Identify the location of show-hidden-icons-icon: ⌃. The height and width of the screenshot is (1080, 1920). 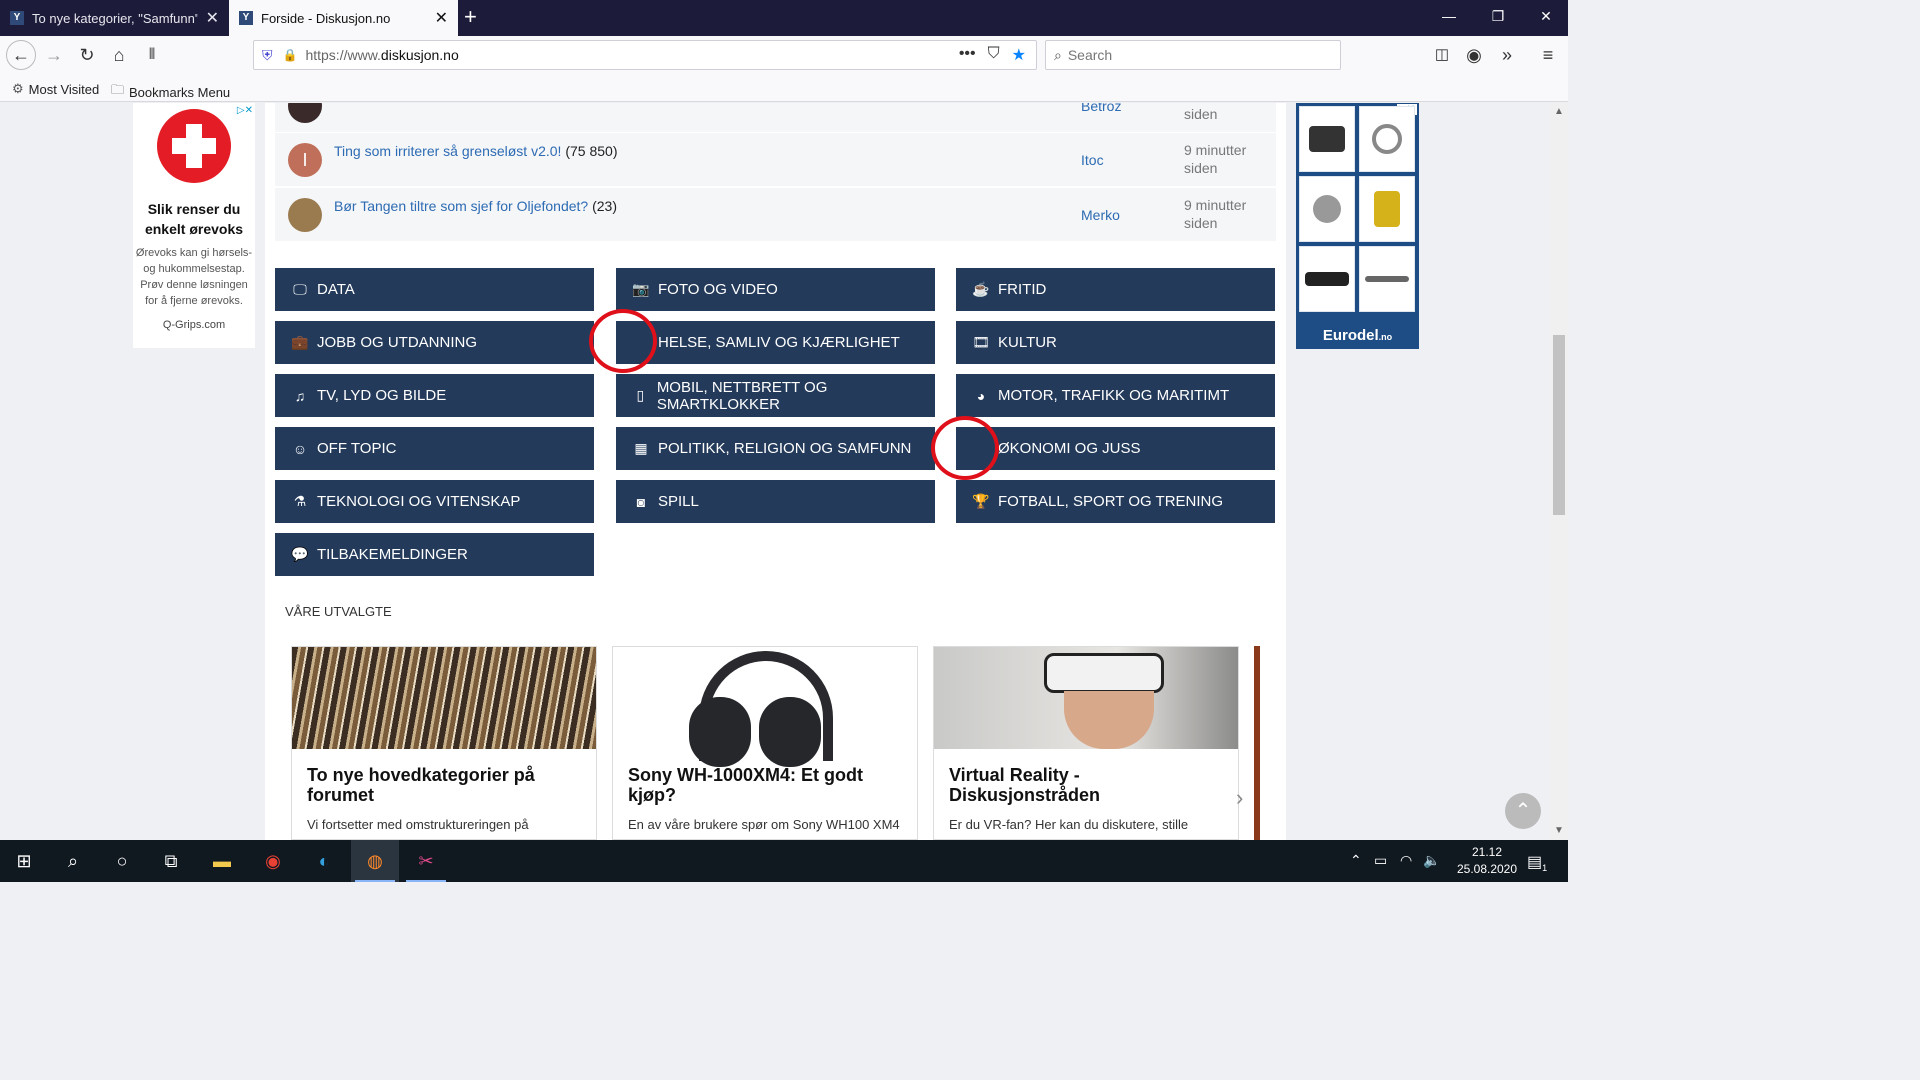
(1356, 860).